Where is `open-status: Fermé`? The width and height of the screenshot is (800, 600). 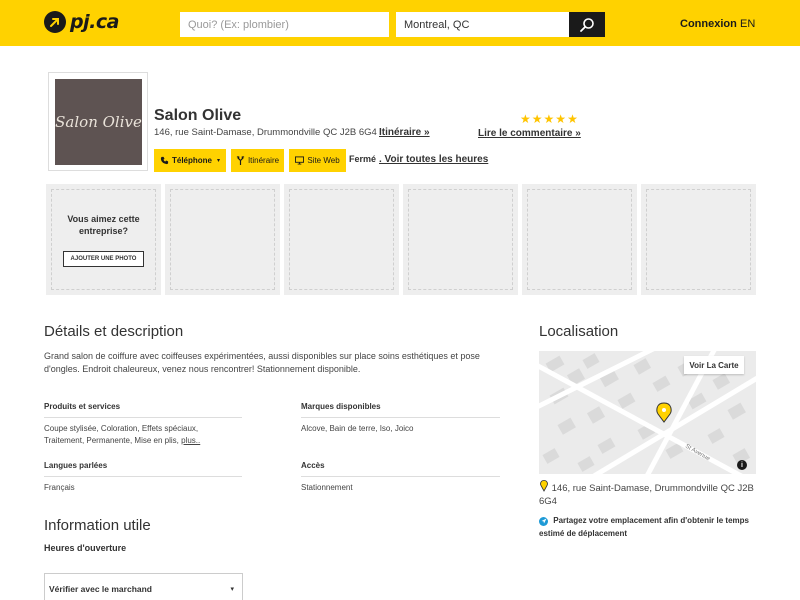
open-status: Fermé is located at coordinates (363, 159).